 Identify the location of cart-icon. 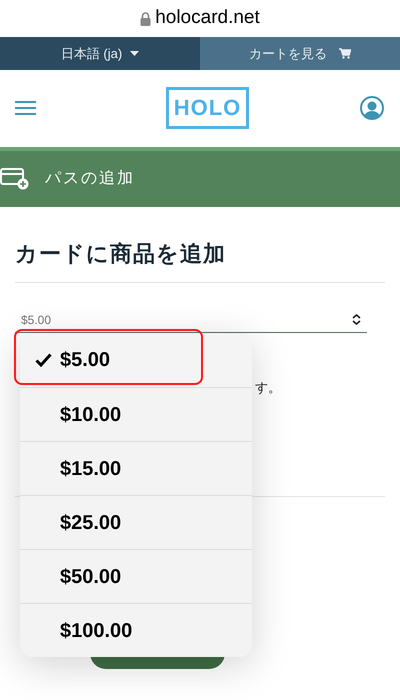
(345, 53).